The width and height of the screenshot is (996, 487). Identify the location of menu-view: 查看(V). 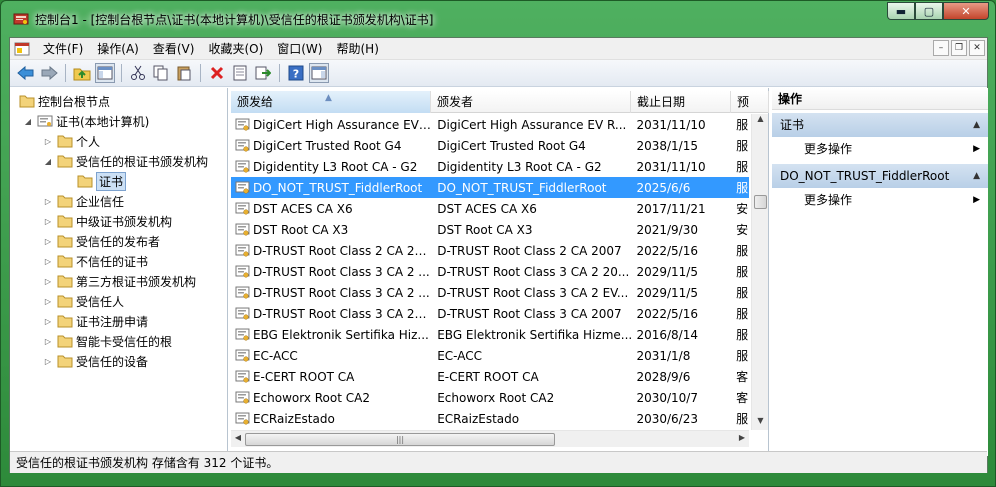
(174, 48).